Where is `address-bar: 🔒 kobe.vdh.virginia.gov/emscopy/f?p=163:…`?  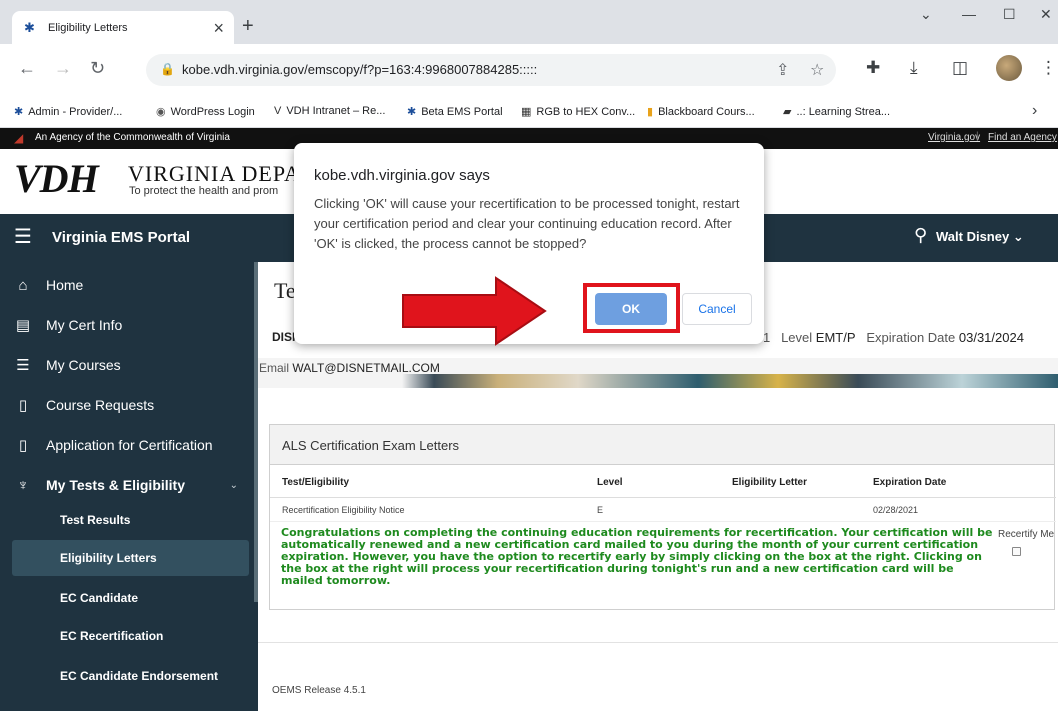
address-bar: 🔒 kobe.vdh.virginia.gov/emscopy/f?p=163:… is located at coordinates (491, 70).